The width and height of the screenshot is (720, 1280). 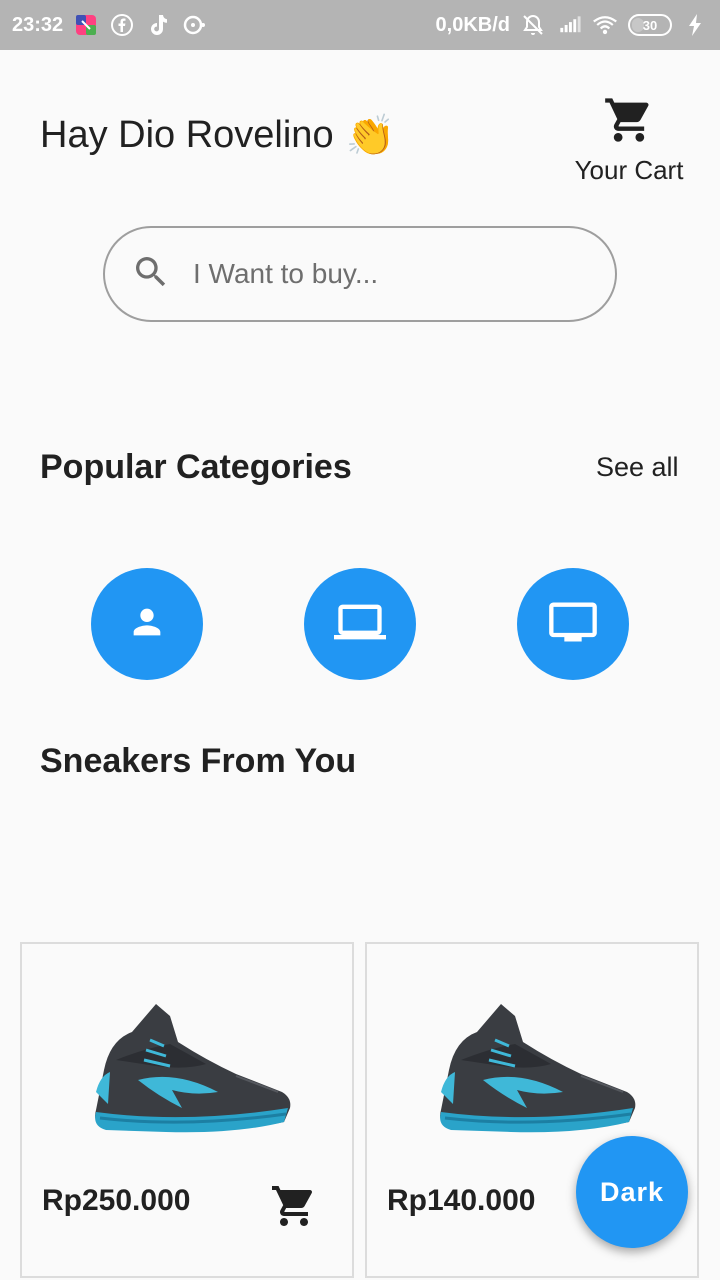 I want to click on search-box, so click(x=360, y=274).